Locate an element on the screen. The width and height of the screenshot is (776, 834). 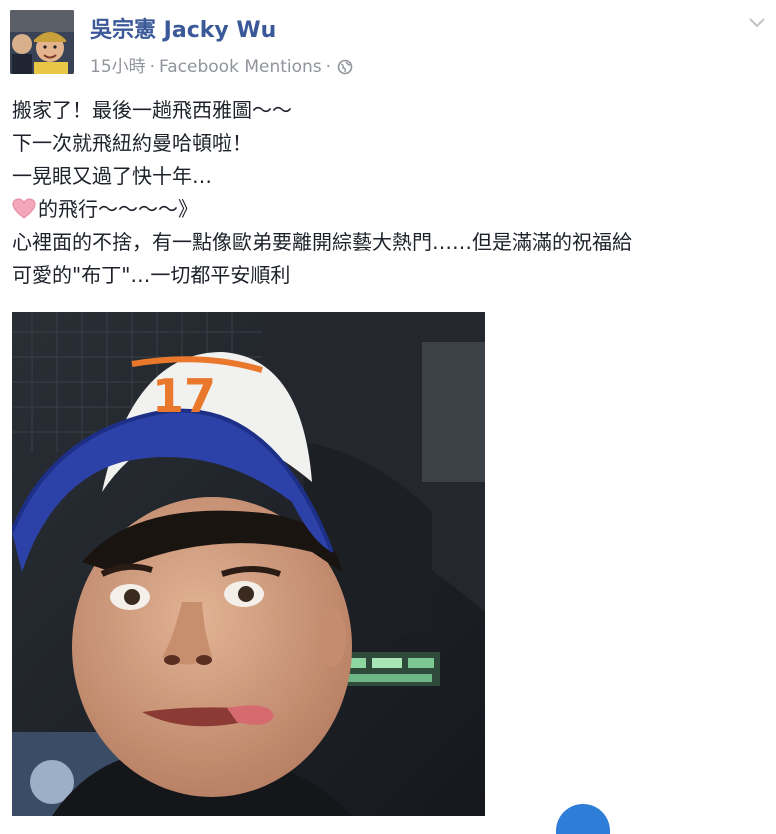
author-name: 吳宗憲 Jacky Wu is located at coordinates (183, 28).